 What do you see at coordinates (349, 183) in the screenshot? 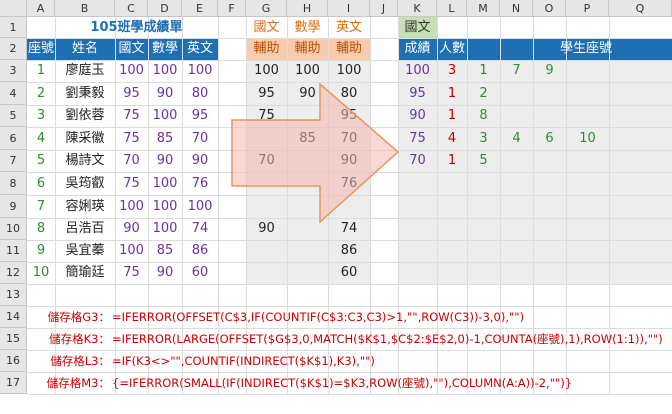
I see `helper-english: 76` at bounding box center [349, 183].